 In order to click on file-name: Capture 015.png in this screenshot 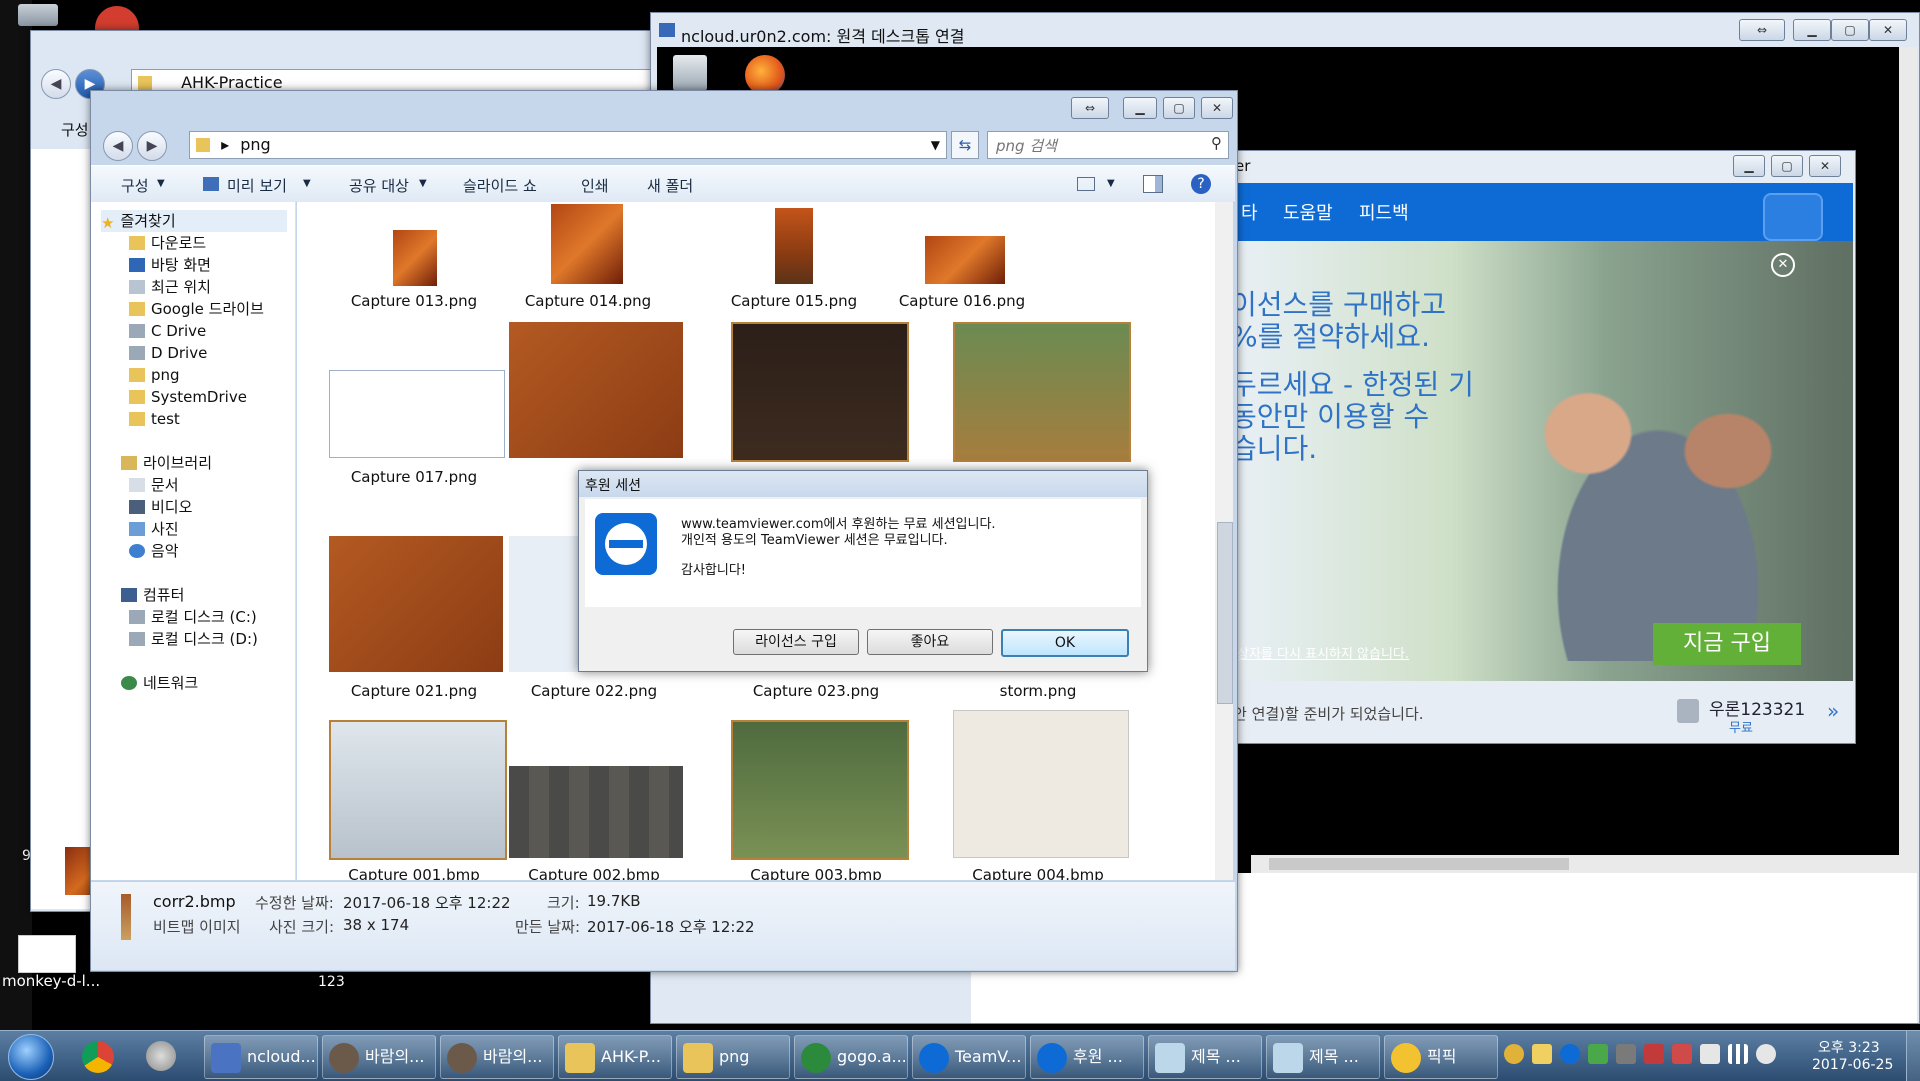, I will do `click(794, 301)`.